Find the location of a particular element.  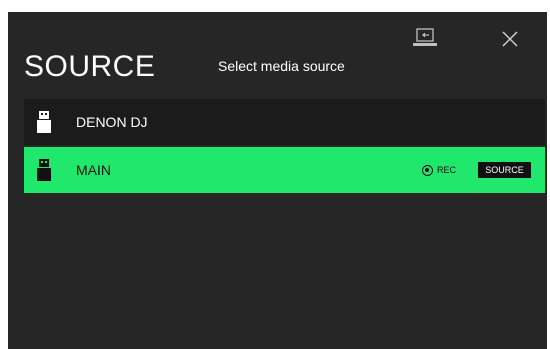

computer-icon is located at coordinates (425, 39).